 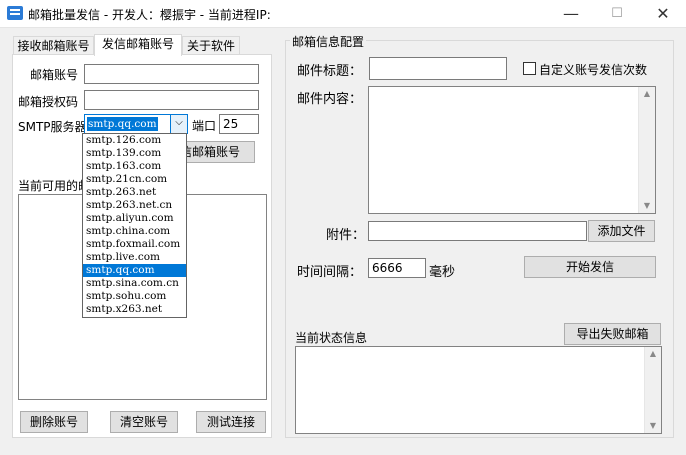 I want to click on email-config-title: 邮箱信息配置, so click(x=328, y=41).